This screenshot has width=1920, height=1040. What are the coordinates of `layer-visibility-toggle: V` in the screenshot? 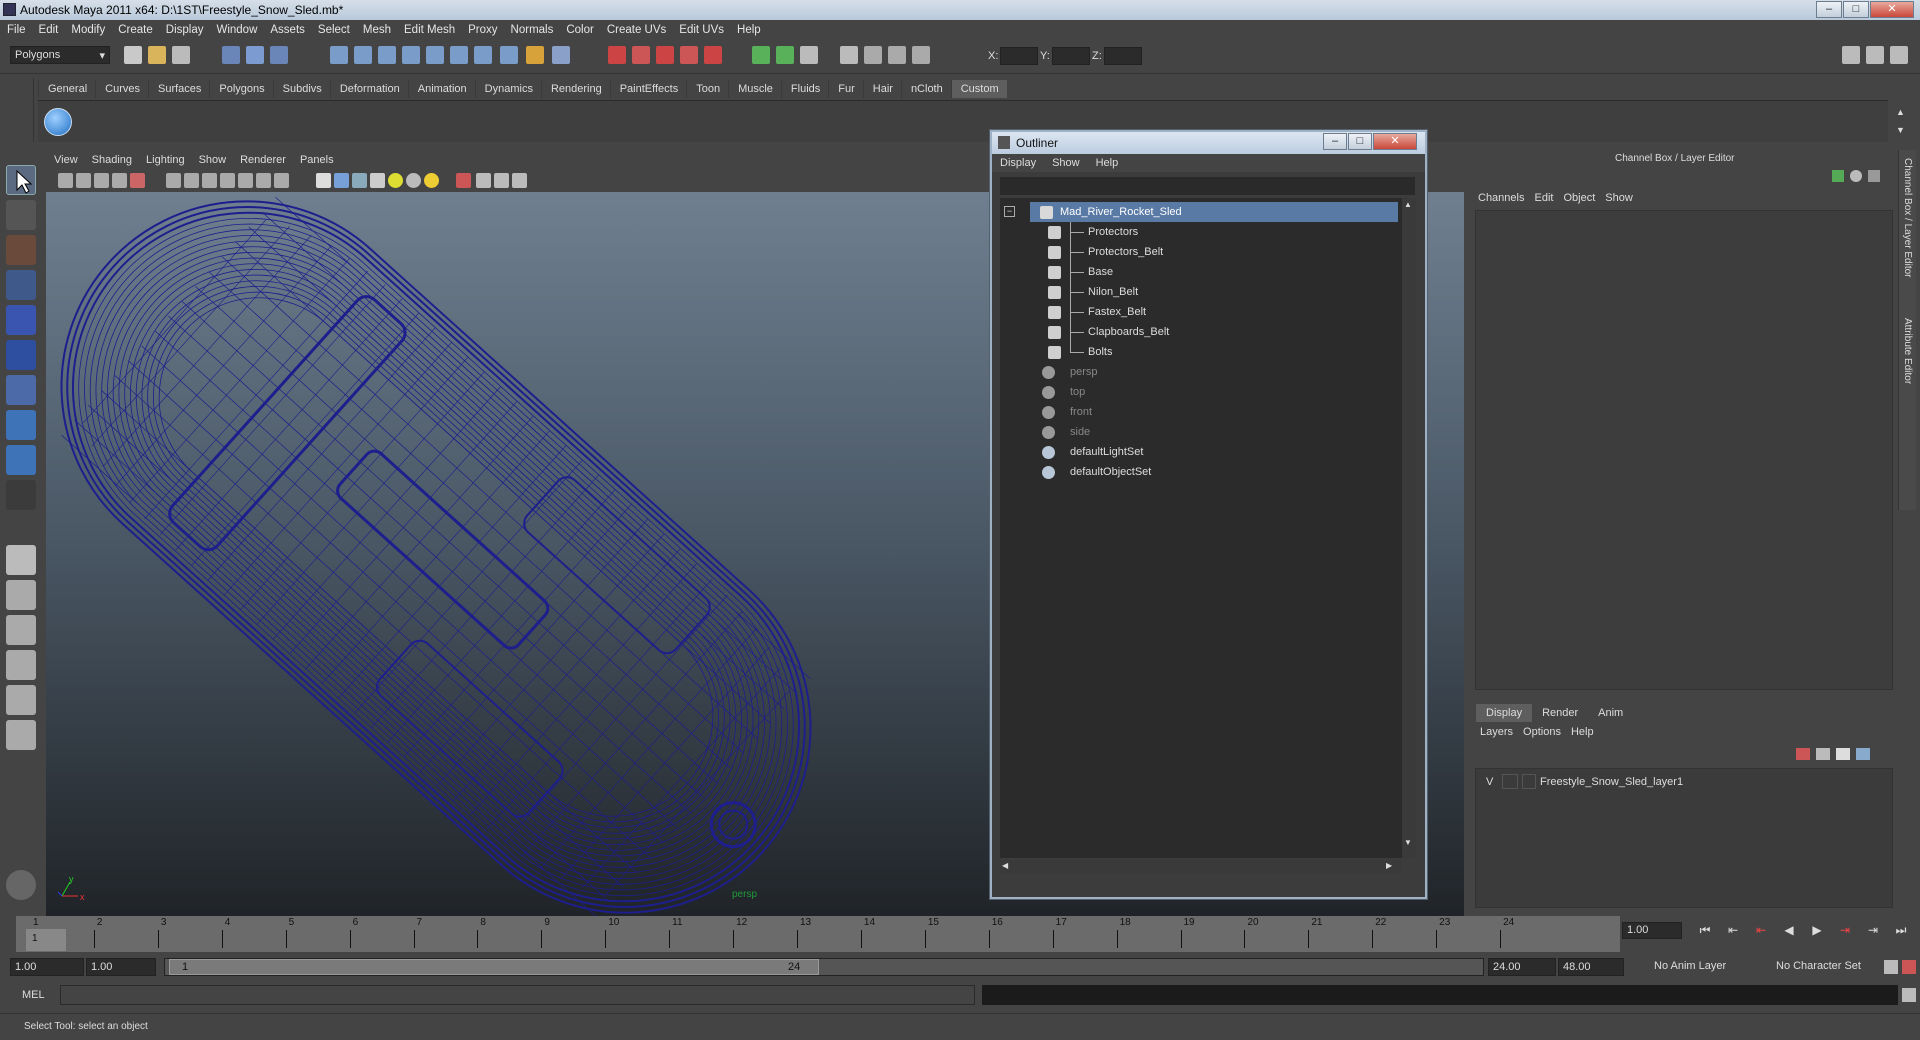 It's located at (1489, 782).